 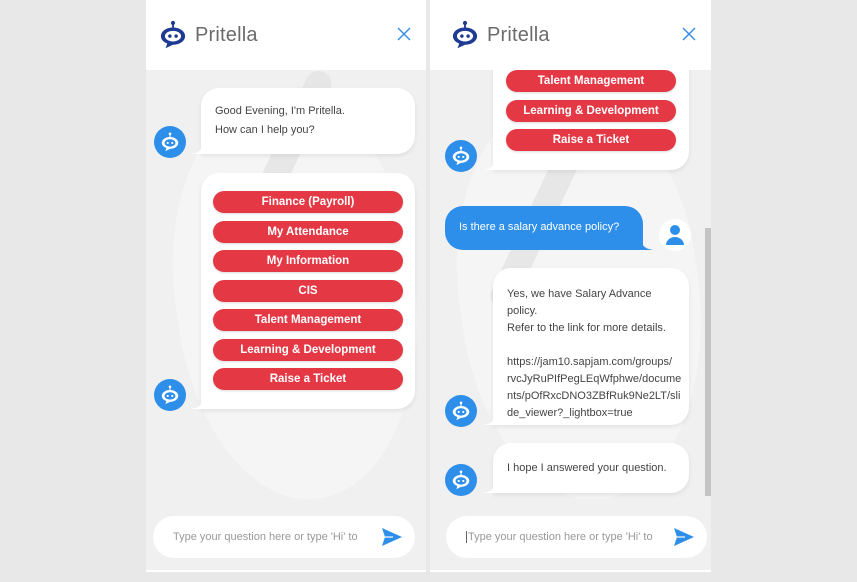 I want to click on user-icon, so click(x=675, y=235).